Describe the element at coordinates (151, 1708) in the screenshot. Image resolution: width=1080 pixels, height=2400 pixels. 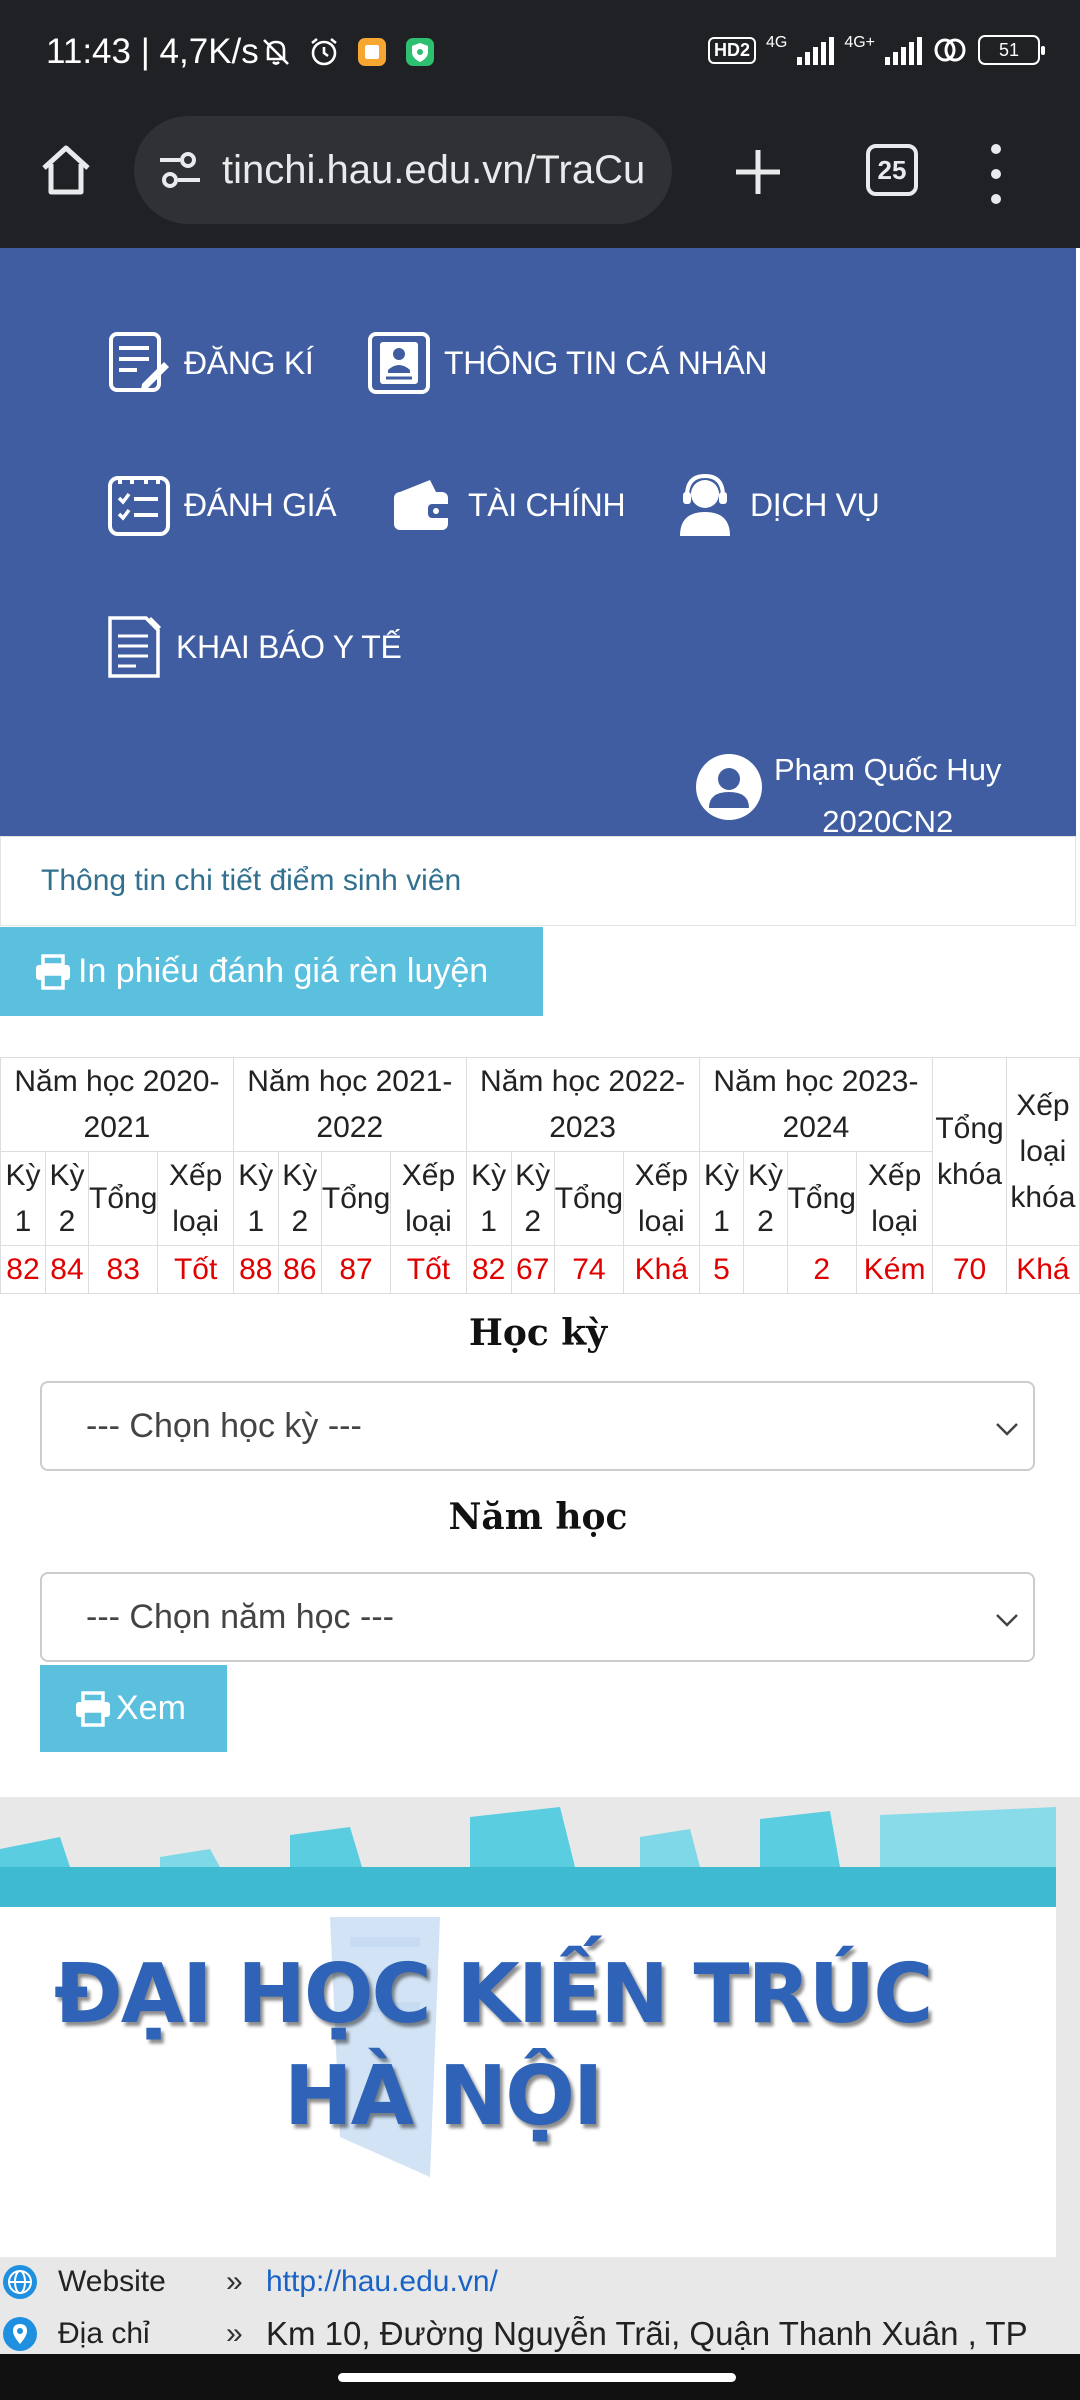
I see `view-button-label: Xem` at that location.